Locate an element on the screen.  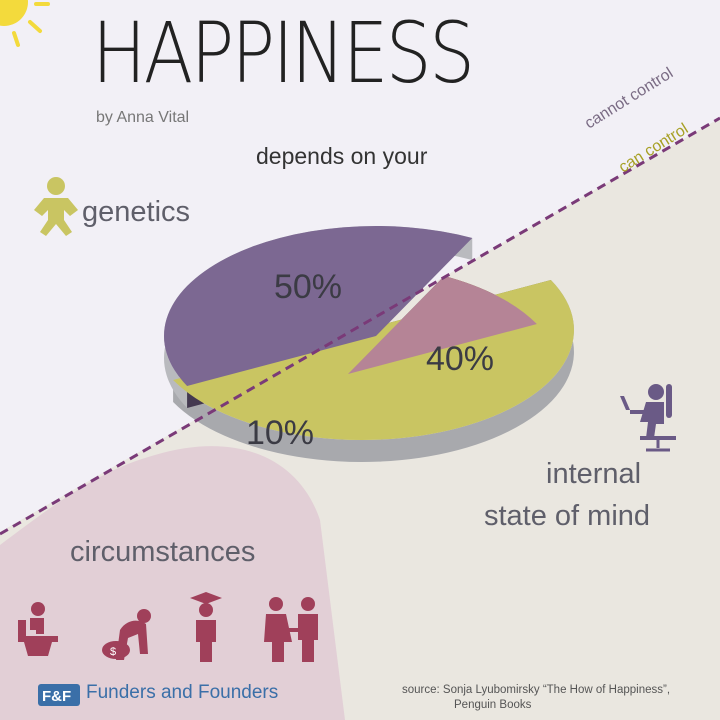
sun-icon is located at coordinates (25, 23).